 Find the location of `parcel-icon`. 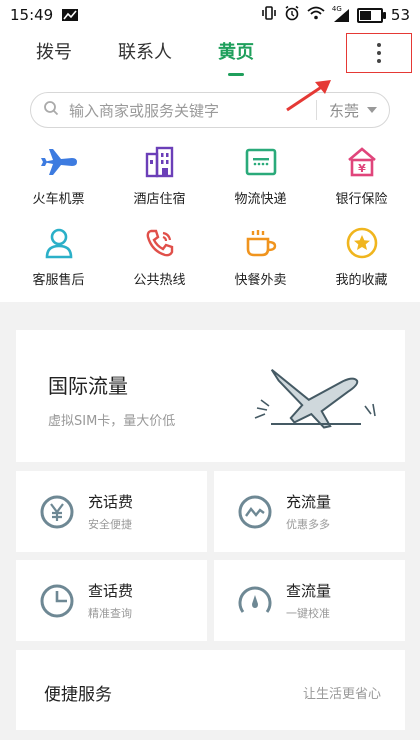

parcel-icon is located at coordinates (261, 162).